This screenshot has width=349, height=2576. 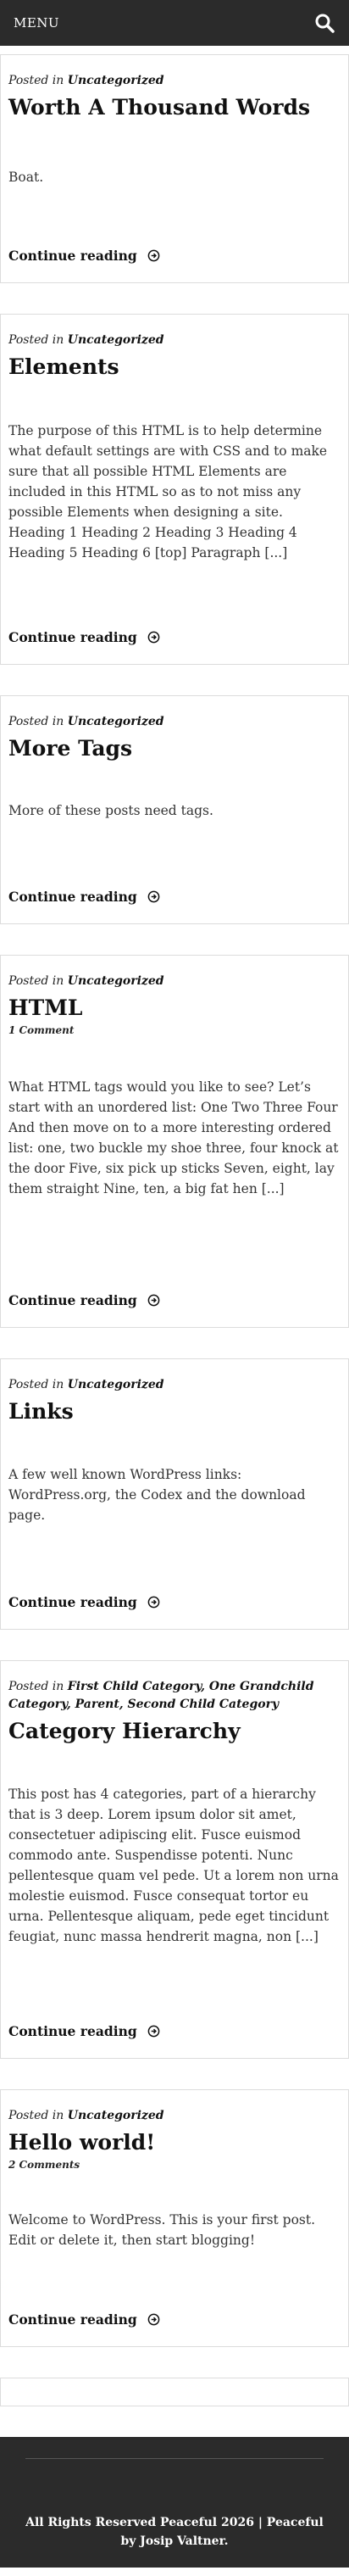 I want to click on search-icon, so click(x=324, y=23).